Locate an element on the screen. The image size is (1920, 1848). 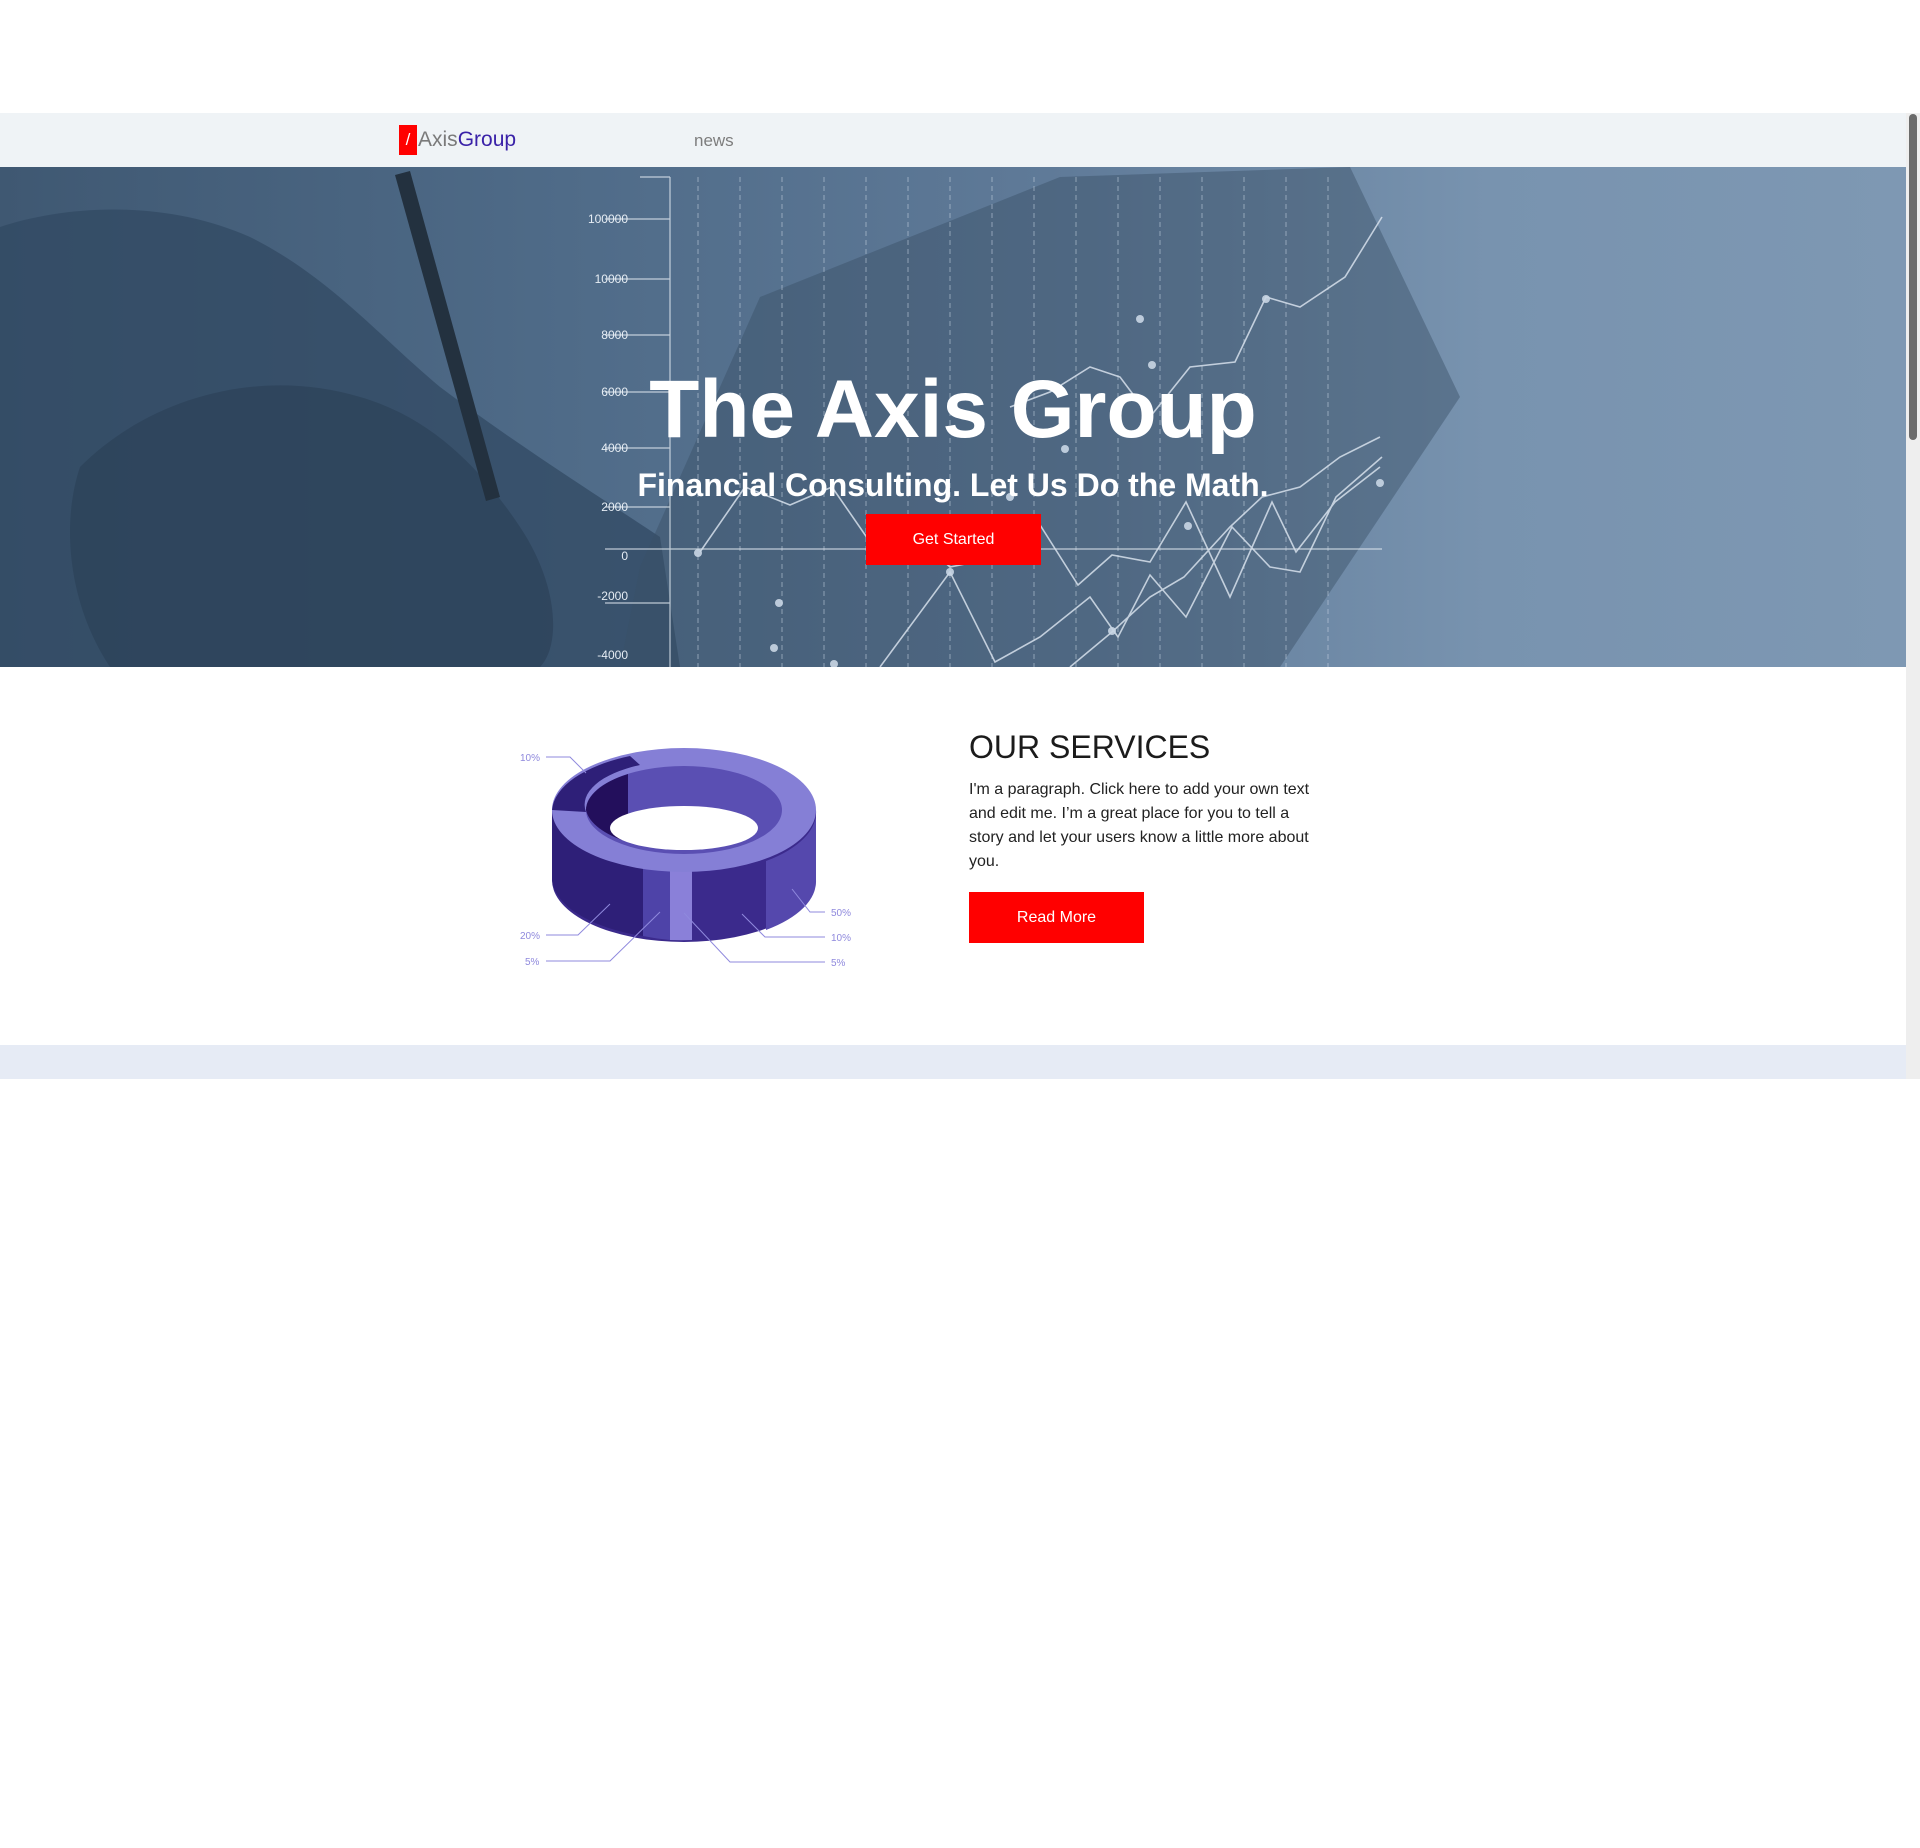
logo-mark-icon: / is located at coordinates (408, 140).